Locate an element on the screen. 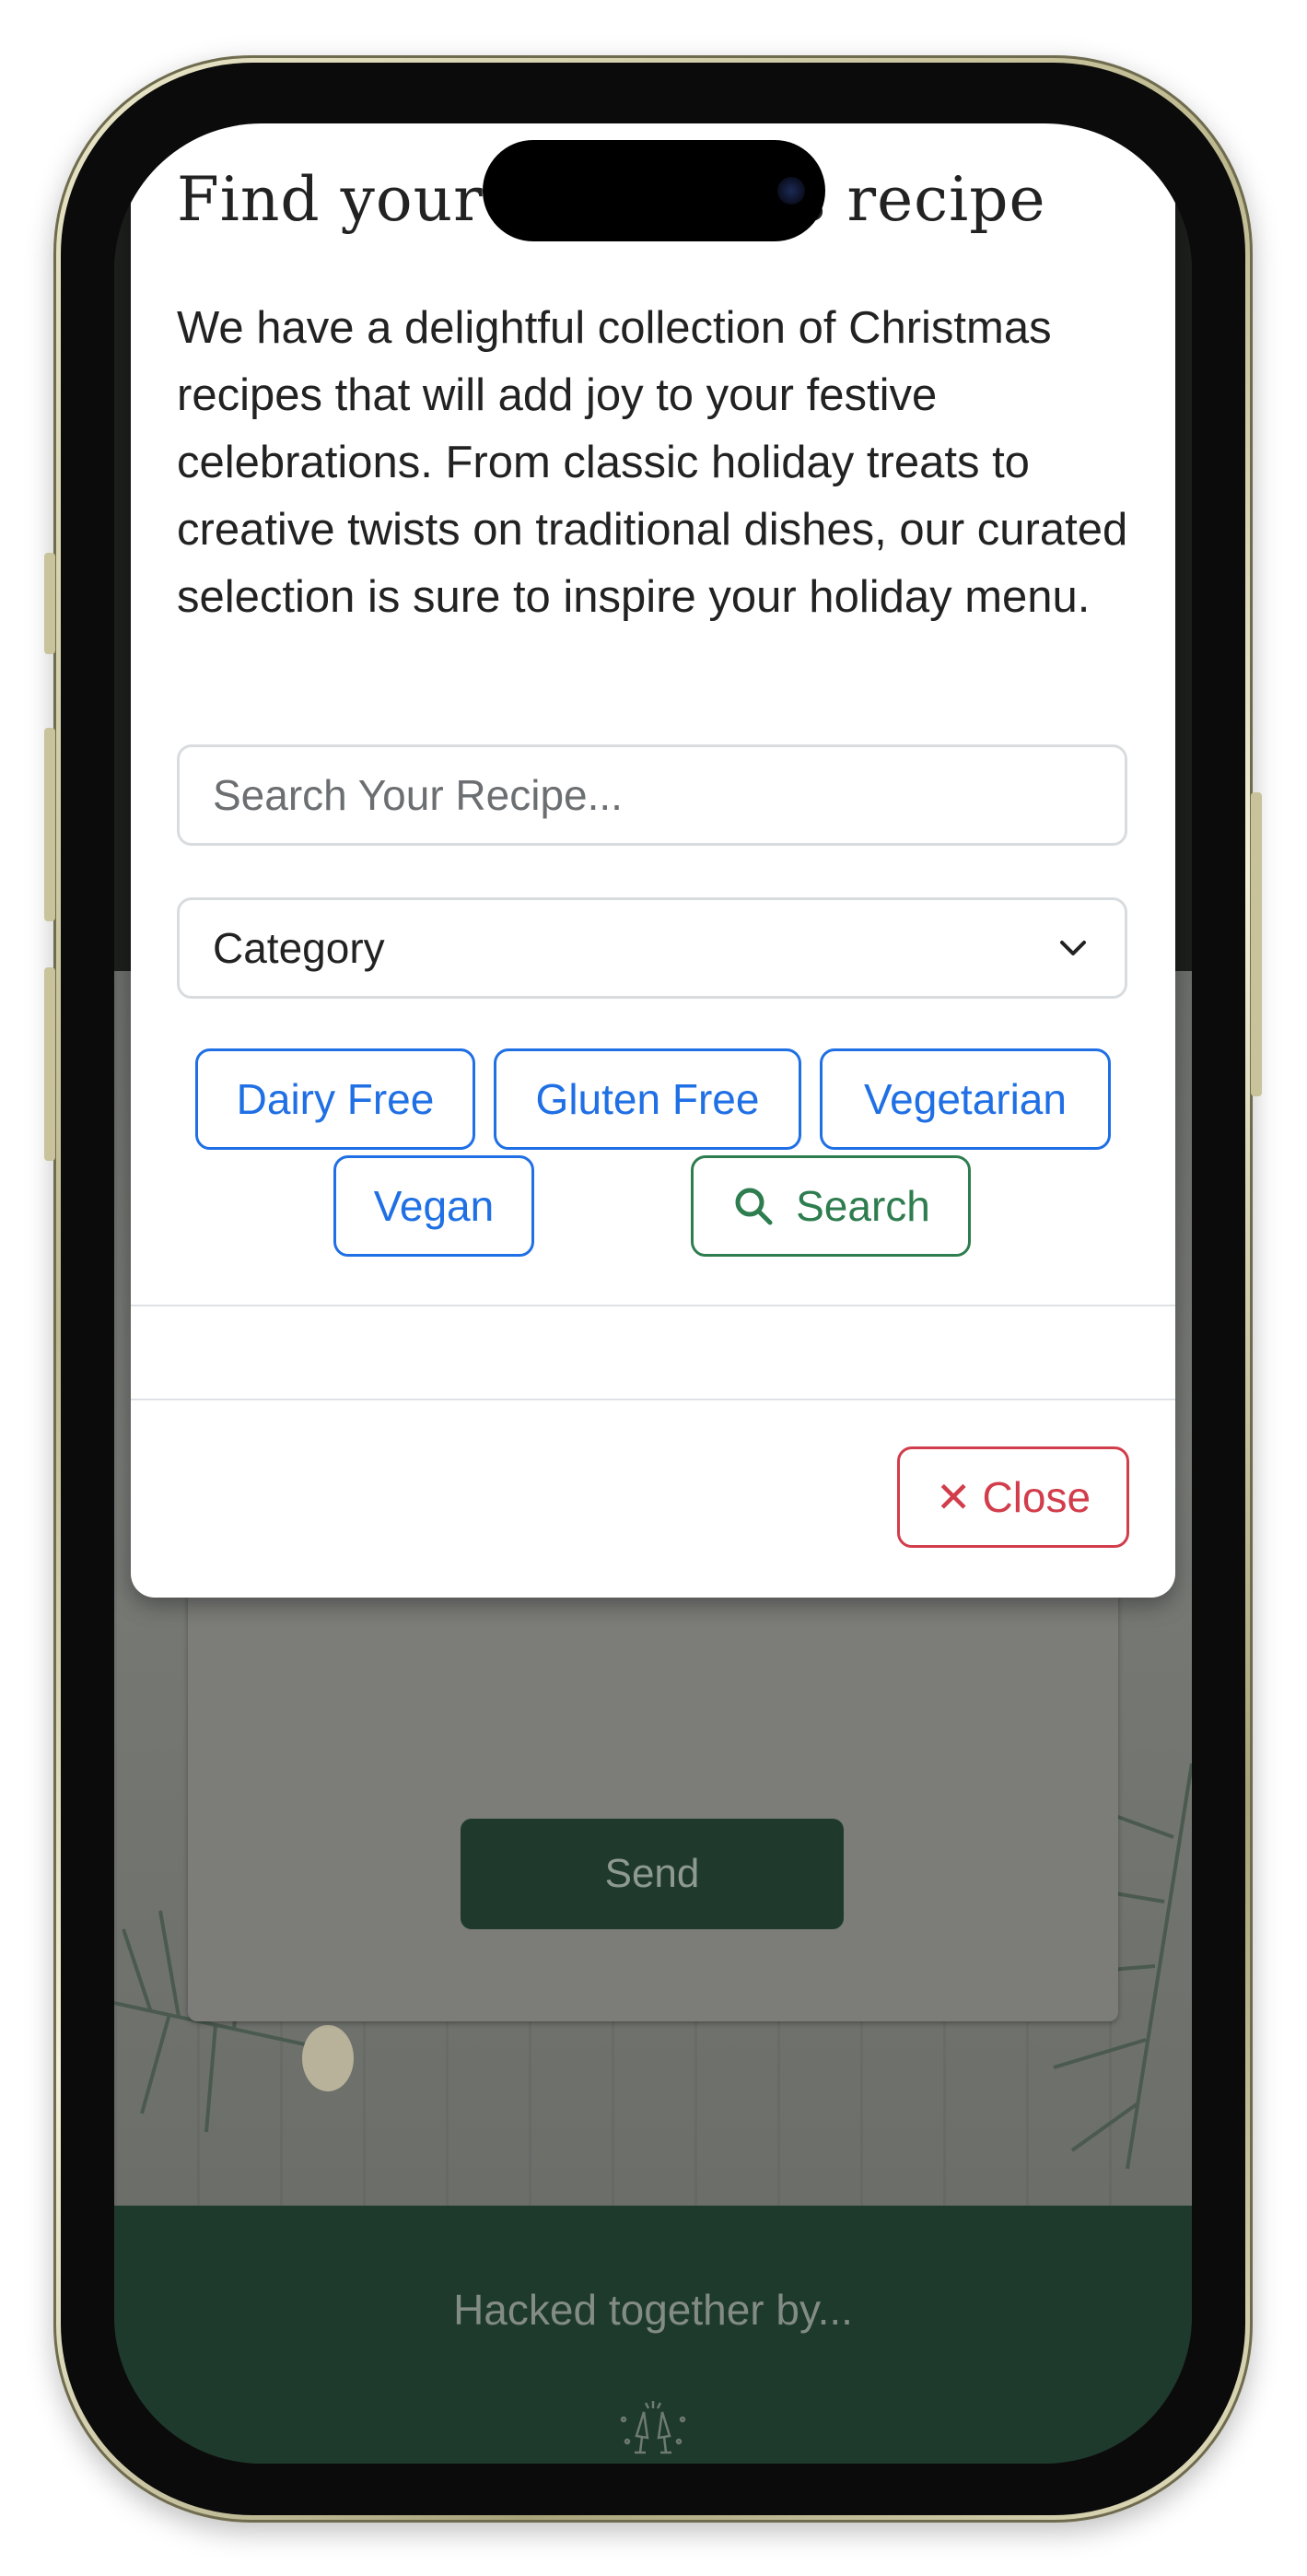  filter-vegan-button: Vegan is located at coordinates (433, 1206).